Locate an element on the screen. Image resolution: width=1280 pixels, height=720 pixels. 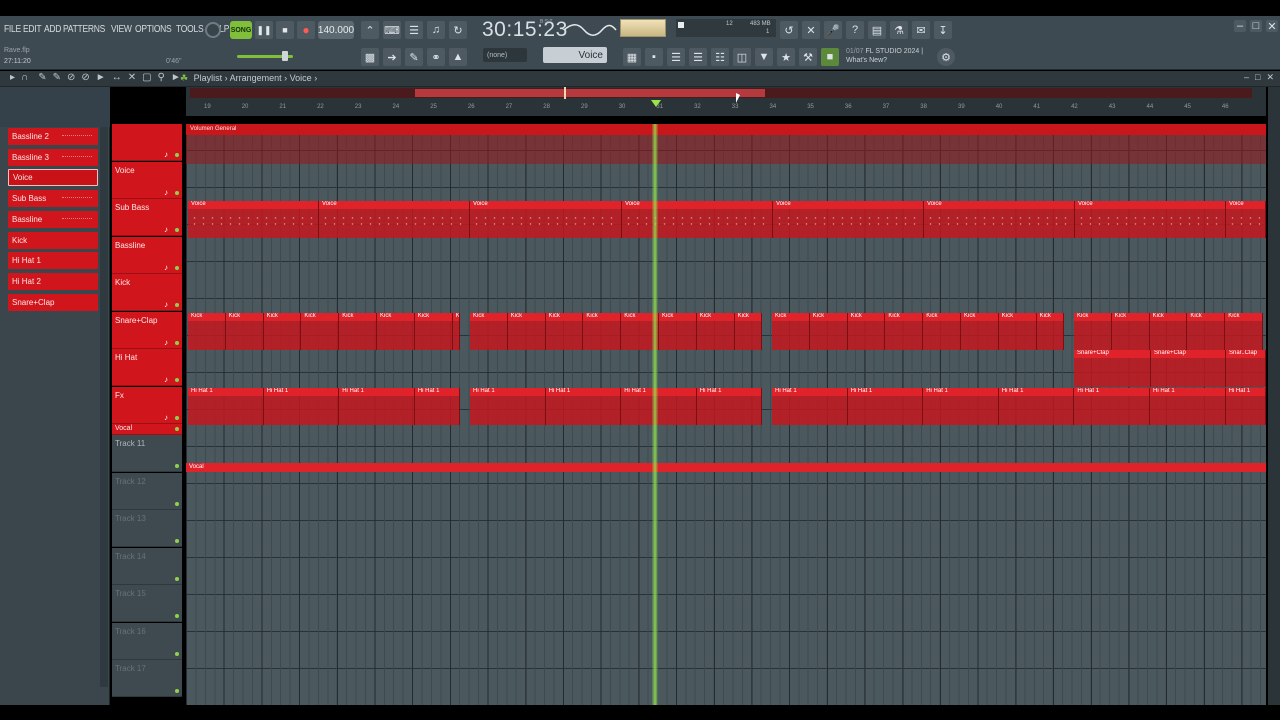
tools-icon: ⚒ is located at coordinates (808, 57).